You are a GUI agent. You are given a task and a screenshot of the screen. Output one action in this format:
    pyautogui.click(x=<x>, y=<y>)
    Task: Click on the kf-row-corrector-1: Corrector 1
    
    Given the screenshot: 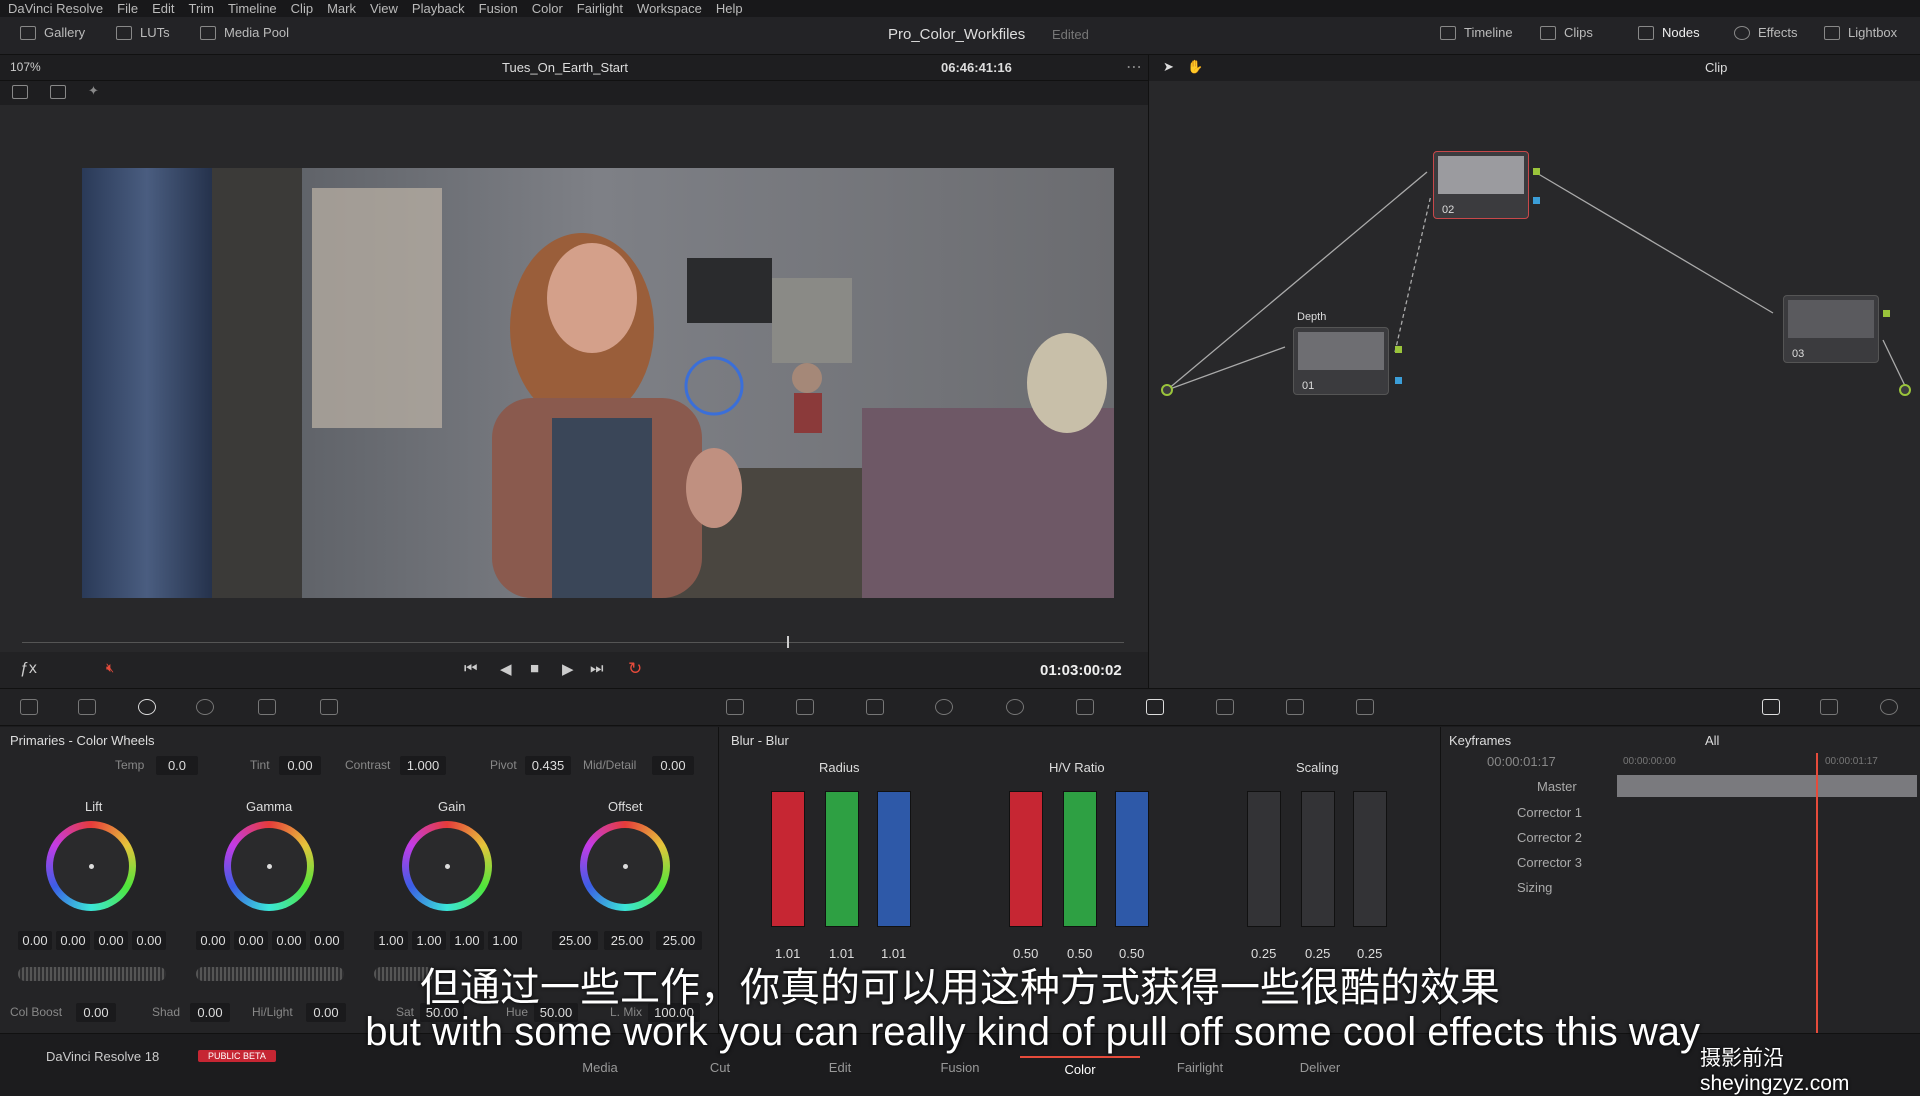 What is the action you would take?
    pyautogui.click(x=1680, y=813)
    